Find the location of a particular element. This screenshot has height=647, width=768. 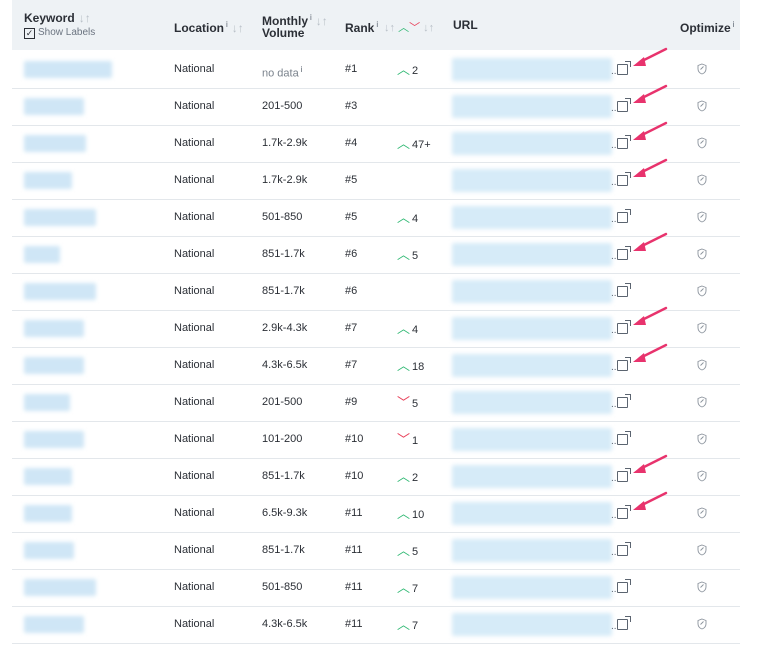

rank-sort-icon: ↓↑ is located at coordinates (389, 28).